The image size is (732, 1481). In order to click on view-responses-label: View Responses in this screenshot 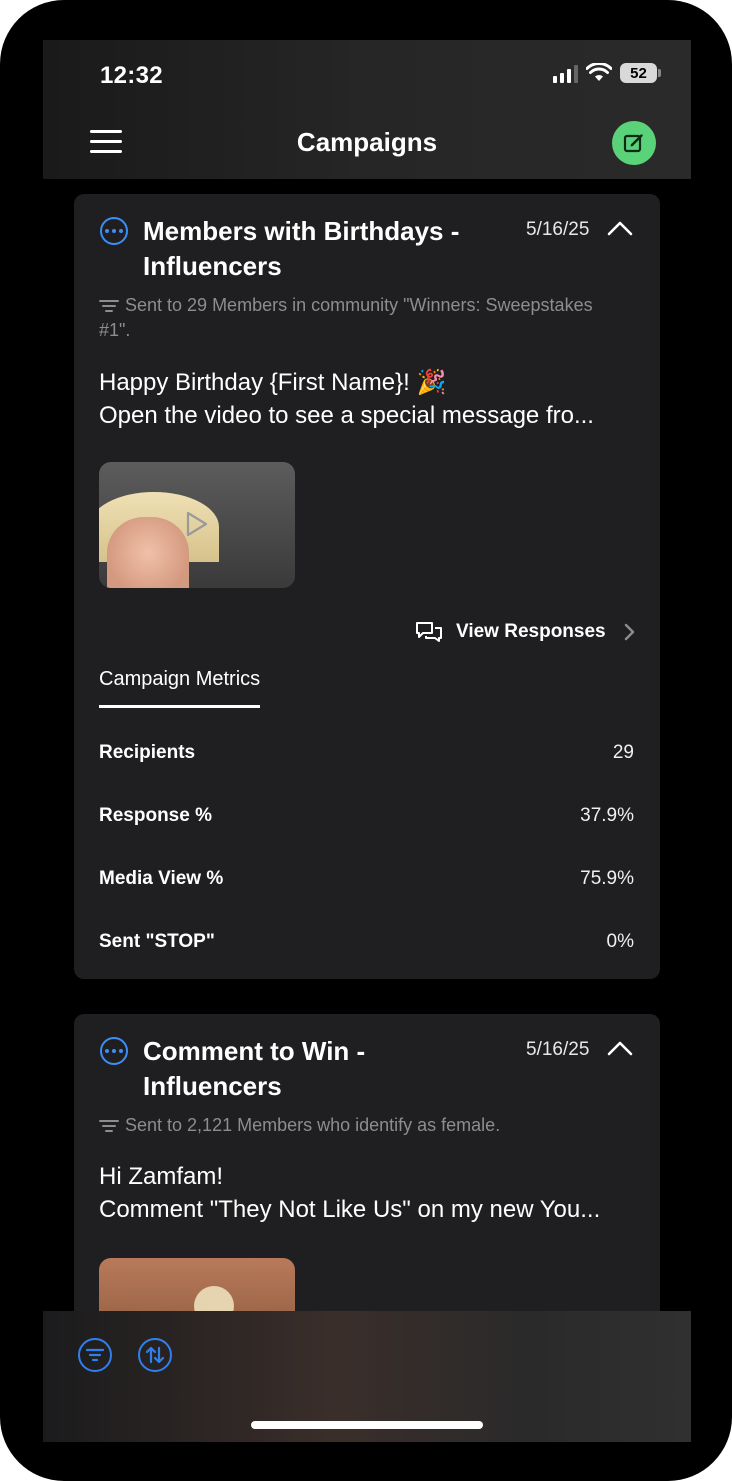, I will do `click(531, 631)`.